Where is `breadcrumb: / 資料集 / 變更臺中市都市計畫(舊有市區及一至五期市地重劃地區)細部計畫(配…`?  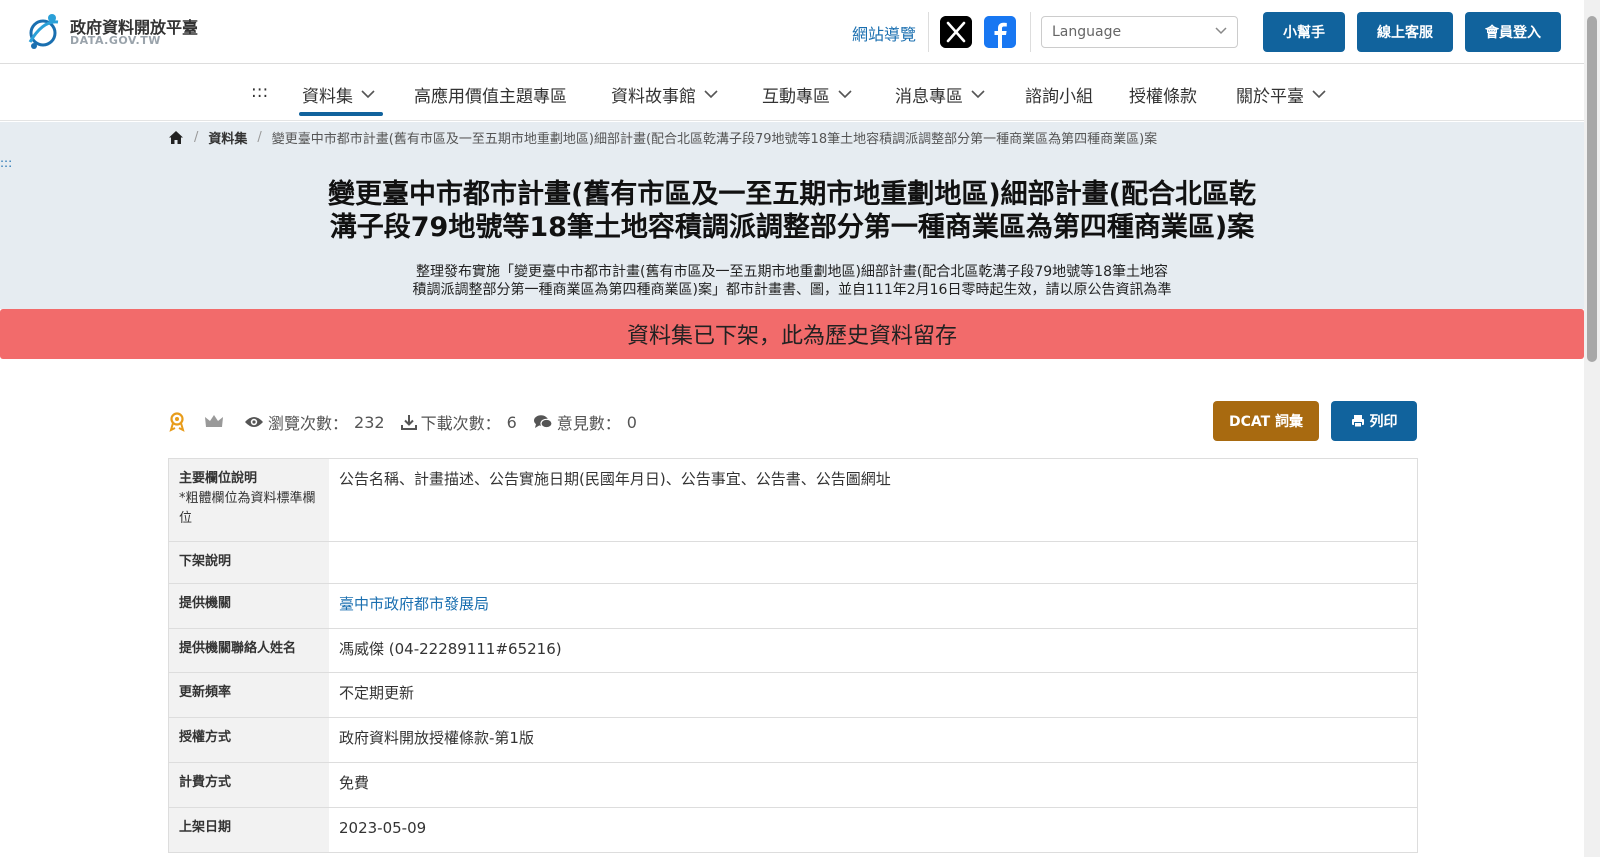 breadcrumb: / 資料集 / 變更臺中市都市計畫(舊有市區及一至五期市地重劃地區)細部計畫(配… is located at coordinates (663, 137).